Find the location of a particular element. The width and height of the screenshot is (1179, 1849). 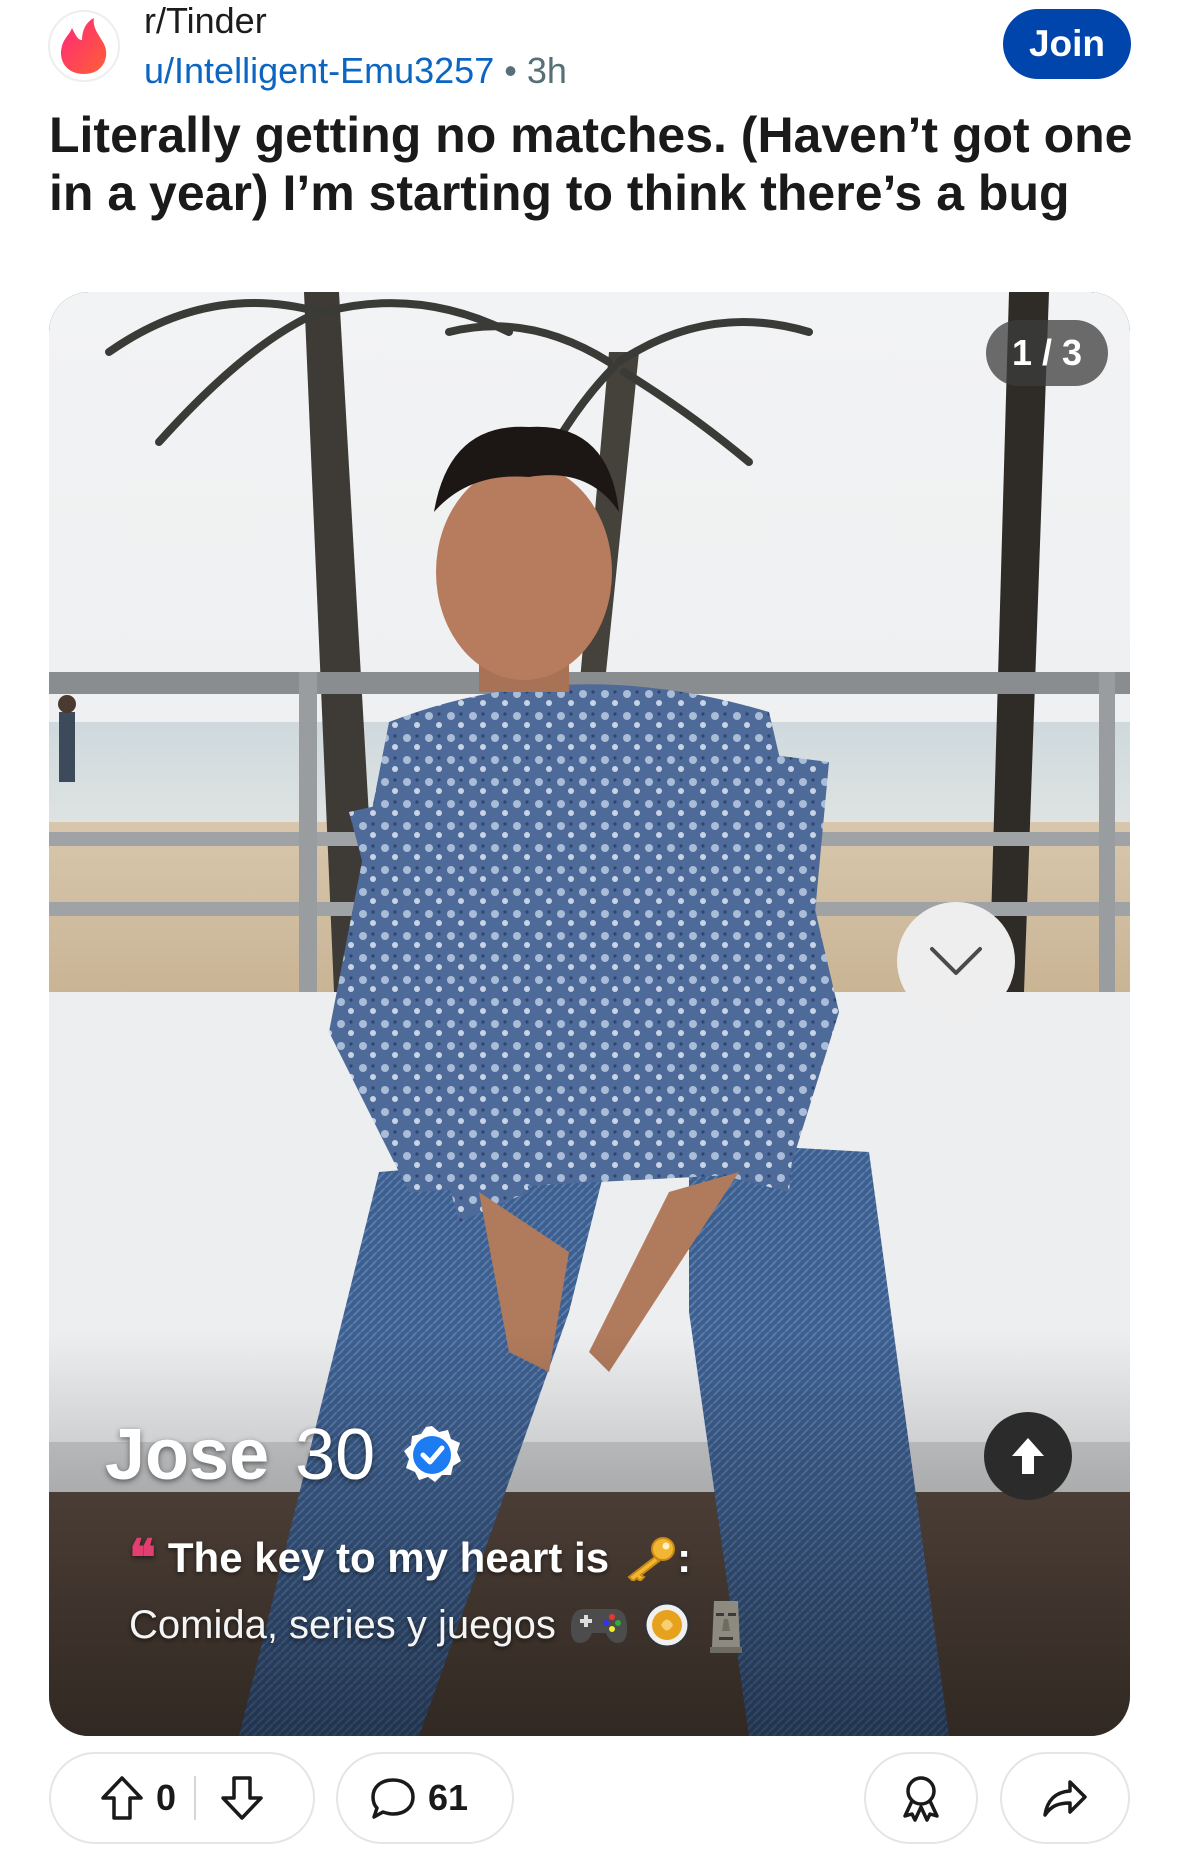

bio-prompt-text: The key to my heart is is located at coordinates (388, 1557).